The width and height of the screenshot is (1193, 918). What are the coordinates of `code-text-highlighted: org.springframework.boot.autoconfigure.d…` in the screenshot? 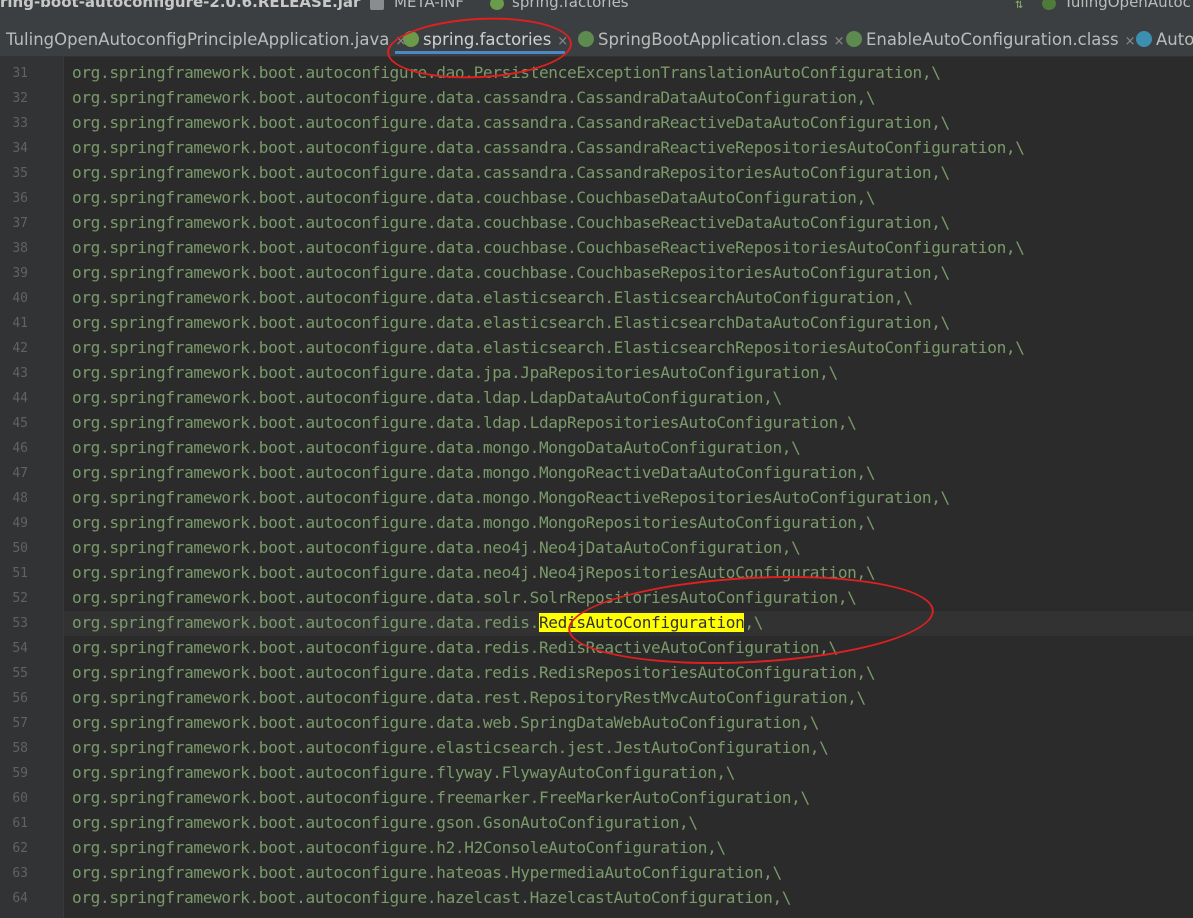 It's located at (417, 623).